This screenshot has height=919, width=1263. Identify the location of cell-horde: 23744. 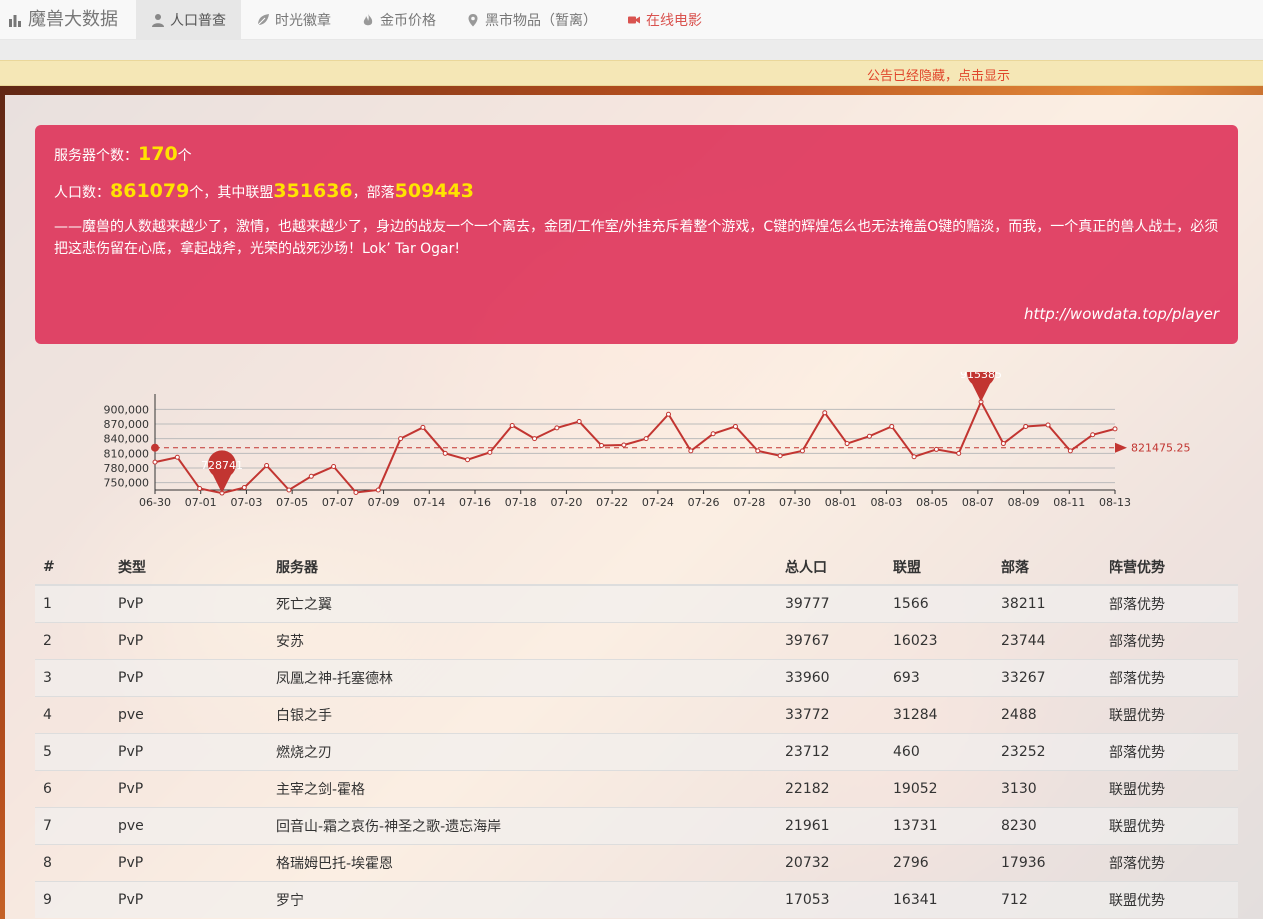
(1047, 640).